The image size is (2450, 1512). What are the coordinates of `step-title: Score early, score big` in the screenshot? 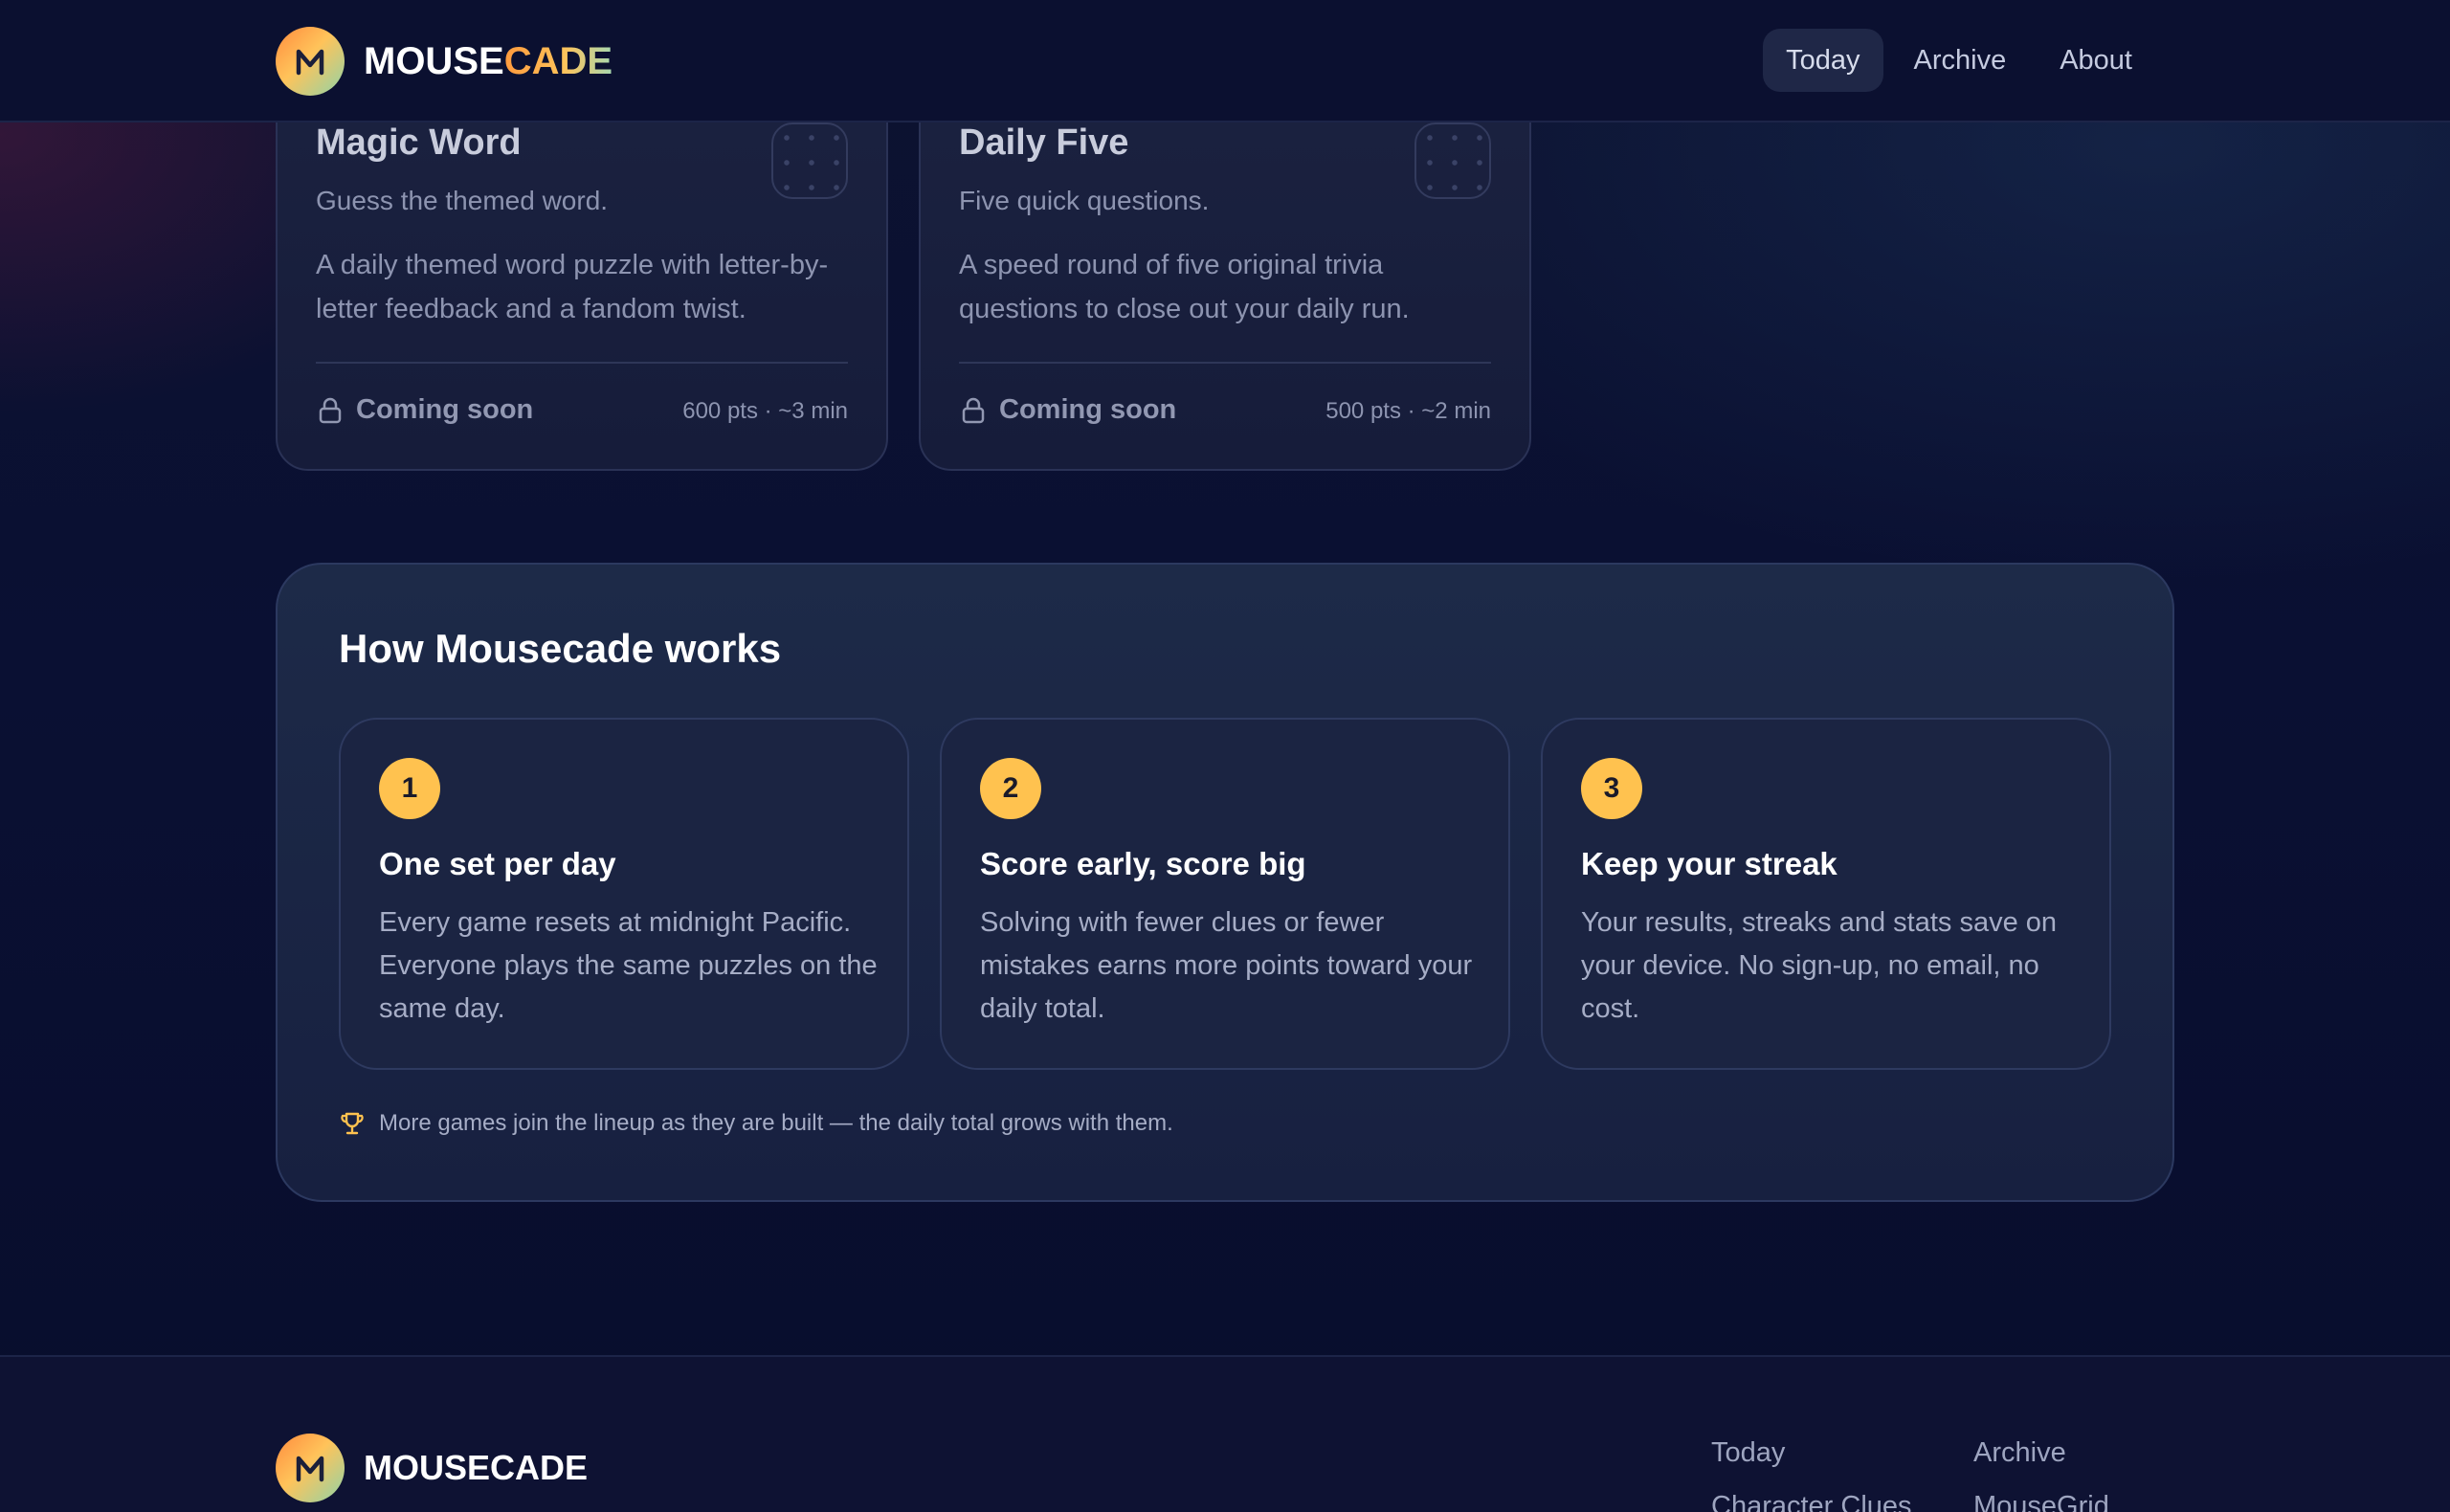 It's located at (1143, 863).